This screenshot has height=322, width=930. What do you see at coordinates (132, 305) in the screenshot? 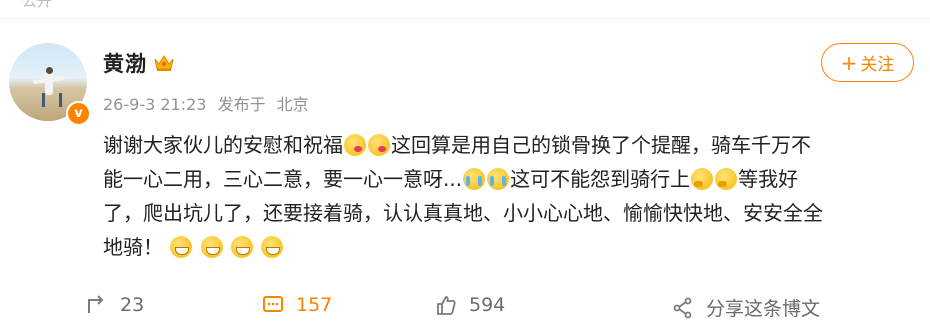
I see `repost-count: 23` at bounding box center [132, 305].